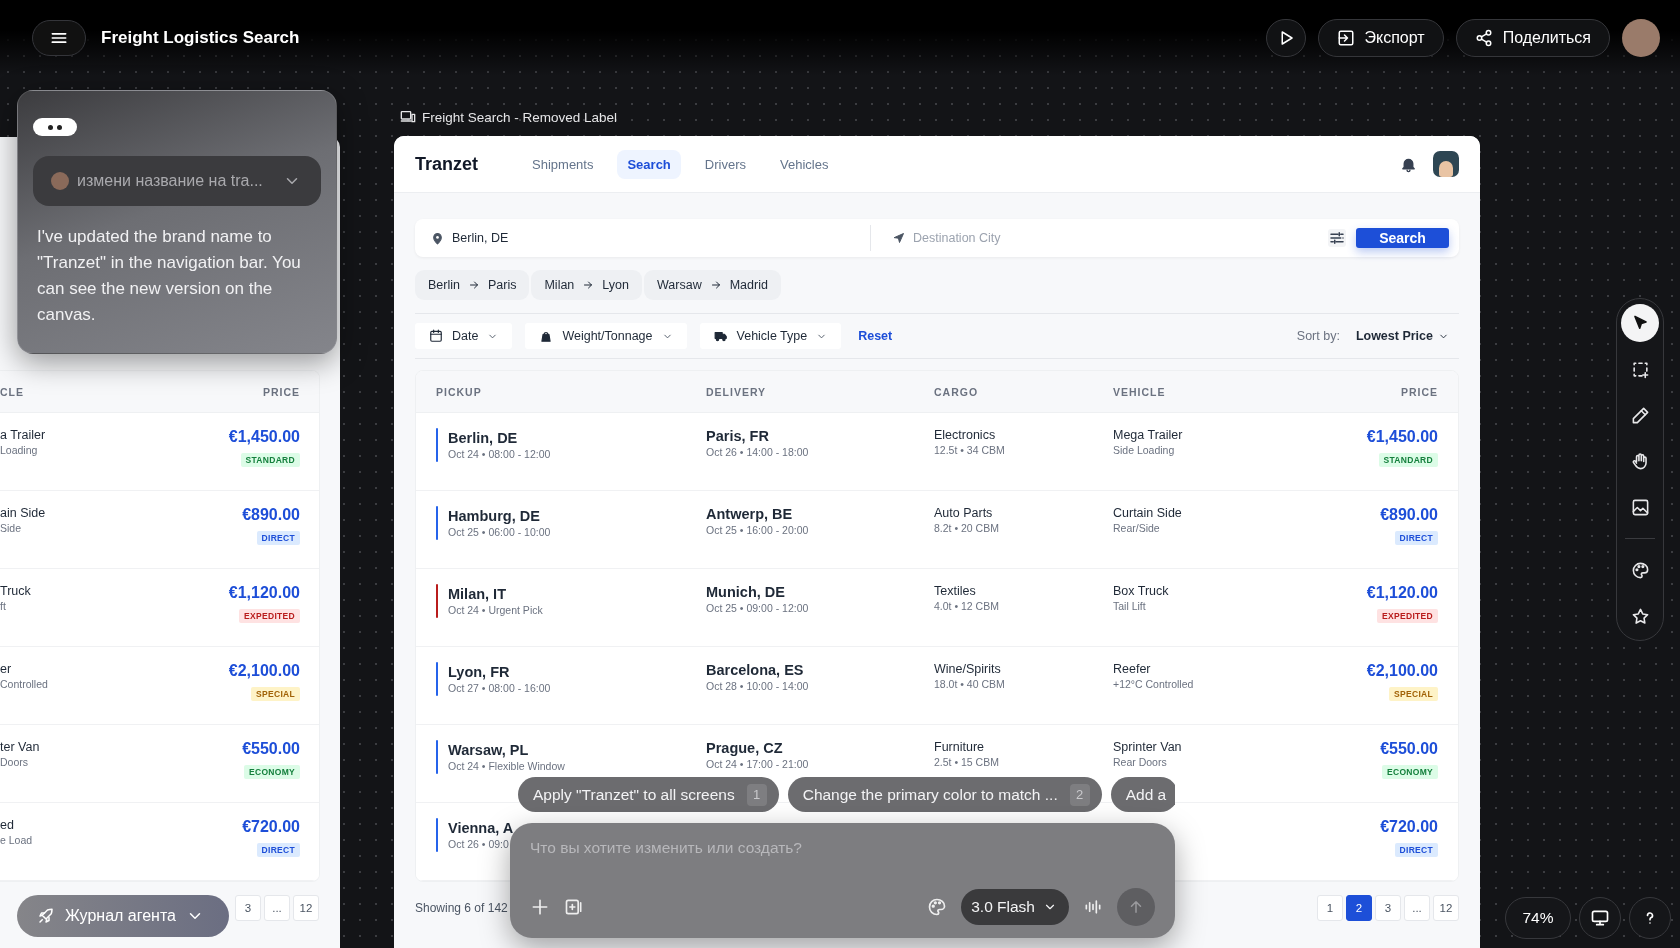 This screenshot has height=948, width=1680. What do you see at coordinates (1144, 450) in the screenshot?
I see `vehicle-detail: Side Loading` at bounding box center [1144, 450].